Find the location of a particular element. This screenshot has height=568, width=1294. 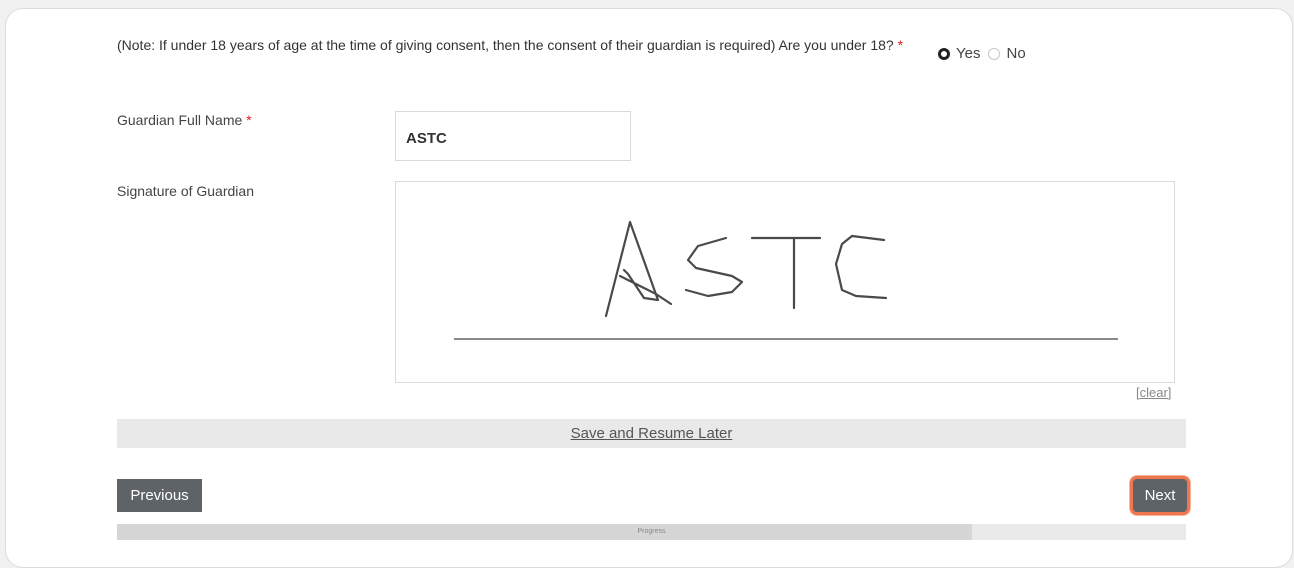

progress-label: Progress is located at coordinates (651, 531).